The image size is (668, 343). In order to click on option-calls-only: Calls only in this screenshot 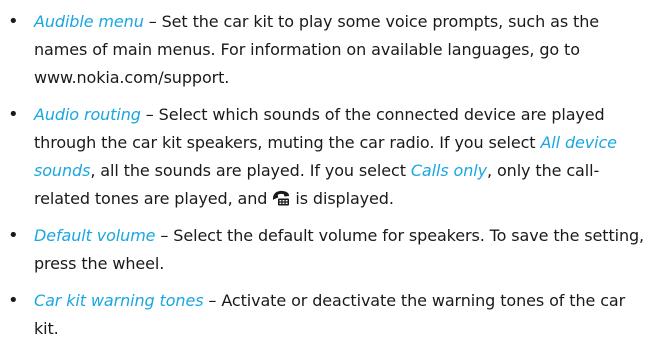, I will do `click(448, 170)`.